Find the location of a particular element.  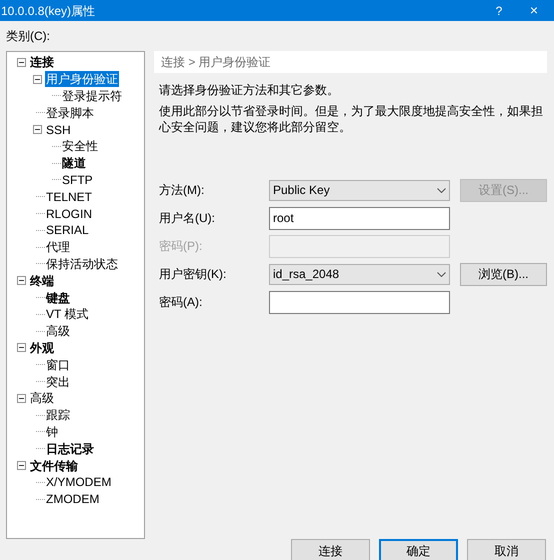

input-field is located at coordinates (359, 302).